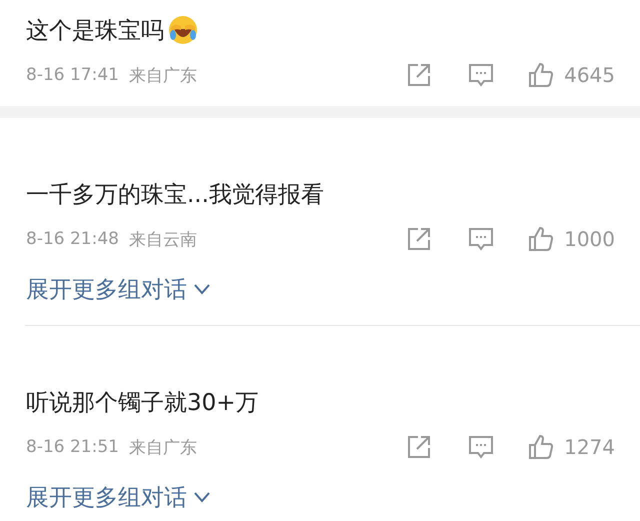  What do you see at coordinates (72, 447) in the screenshot?
I see `comment-time: 8-16 21:51` at bounding box center [72, 447].